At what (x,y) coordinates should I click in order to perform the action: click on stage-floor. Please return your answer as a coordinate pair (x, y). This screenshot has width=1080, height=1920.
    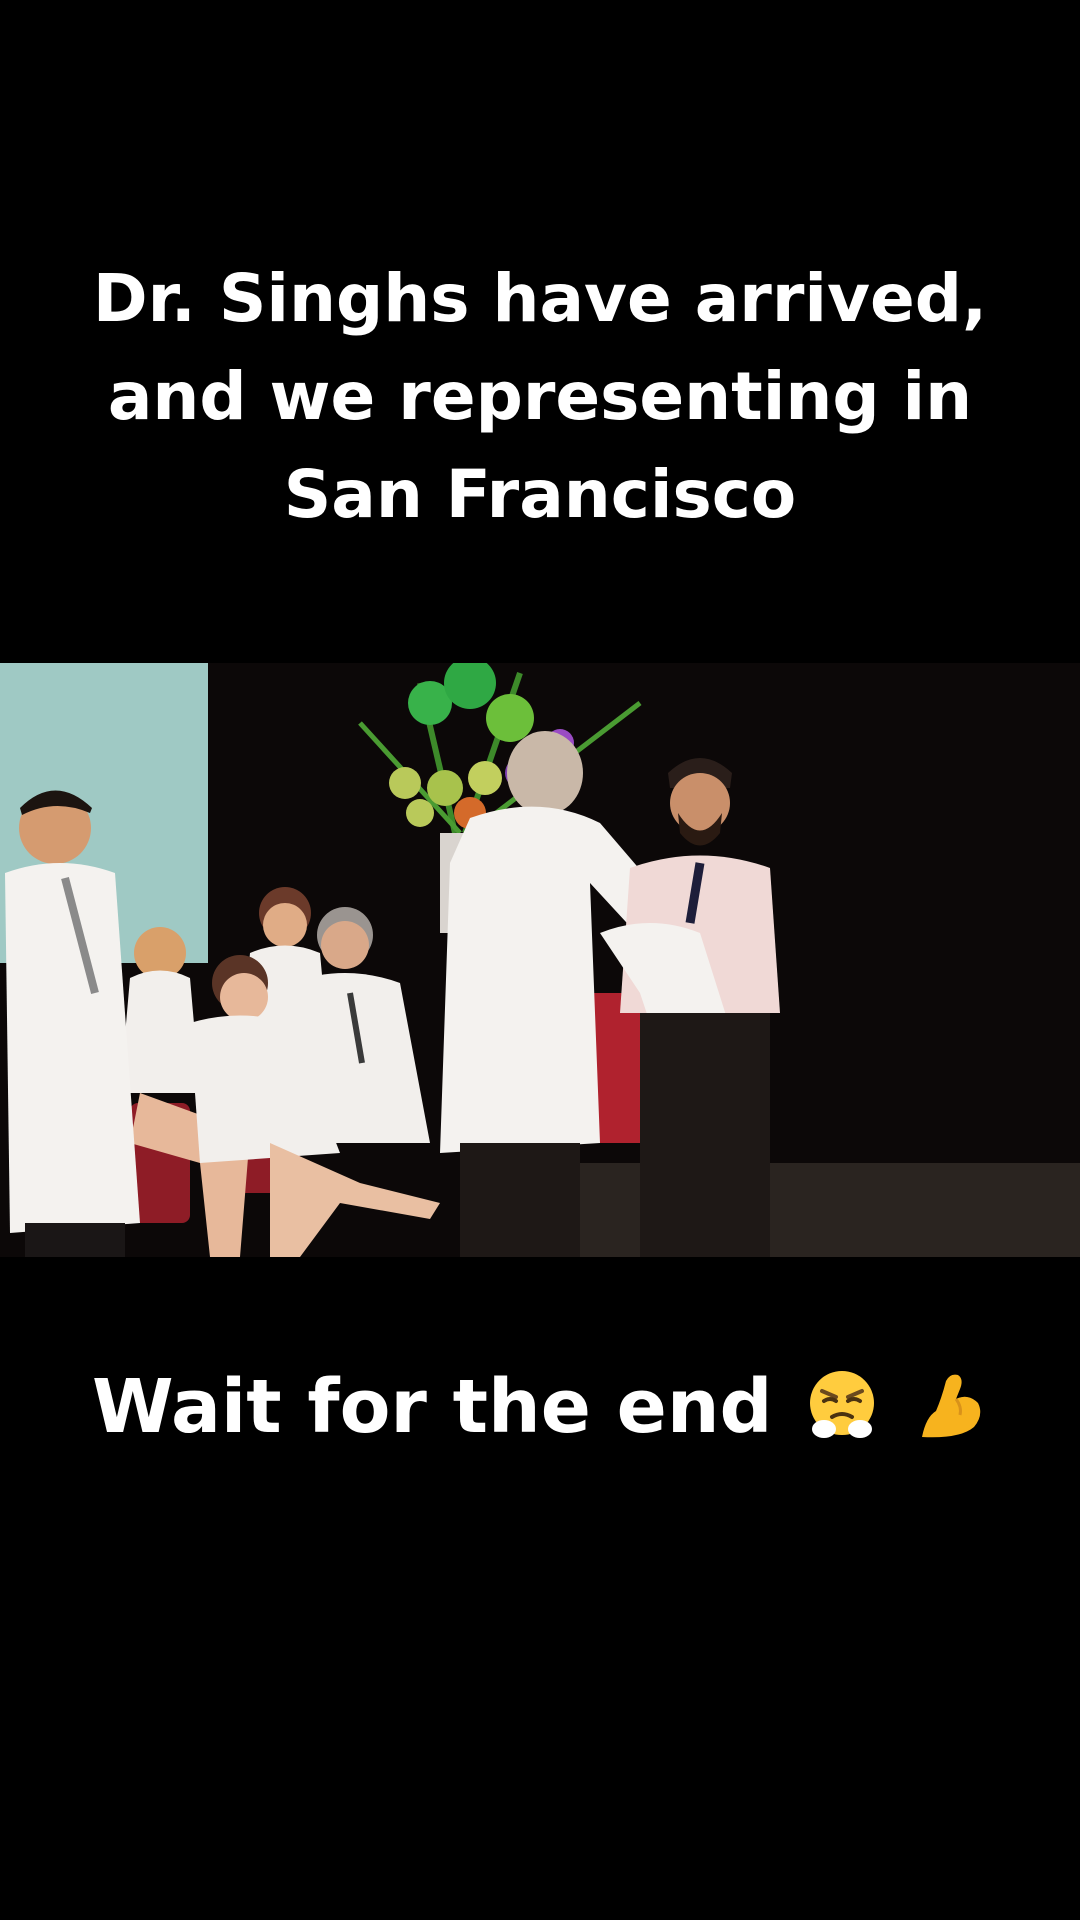
    Looking at the image, I should click on (790, 1210).